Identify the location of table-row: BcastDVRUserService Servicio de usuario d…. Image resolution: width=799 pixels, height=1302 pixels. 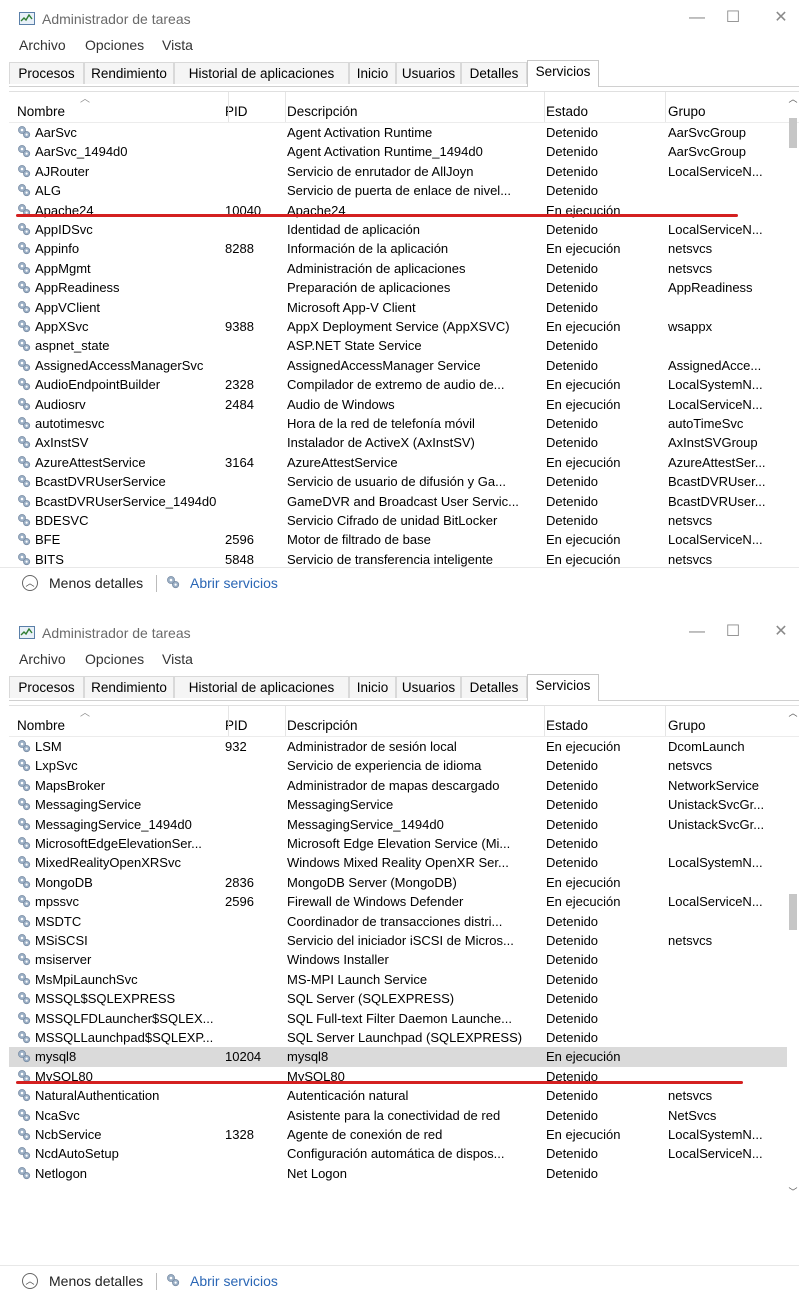
(398, 481).